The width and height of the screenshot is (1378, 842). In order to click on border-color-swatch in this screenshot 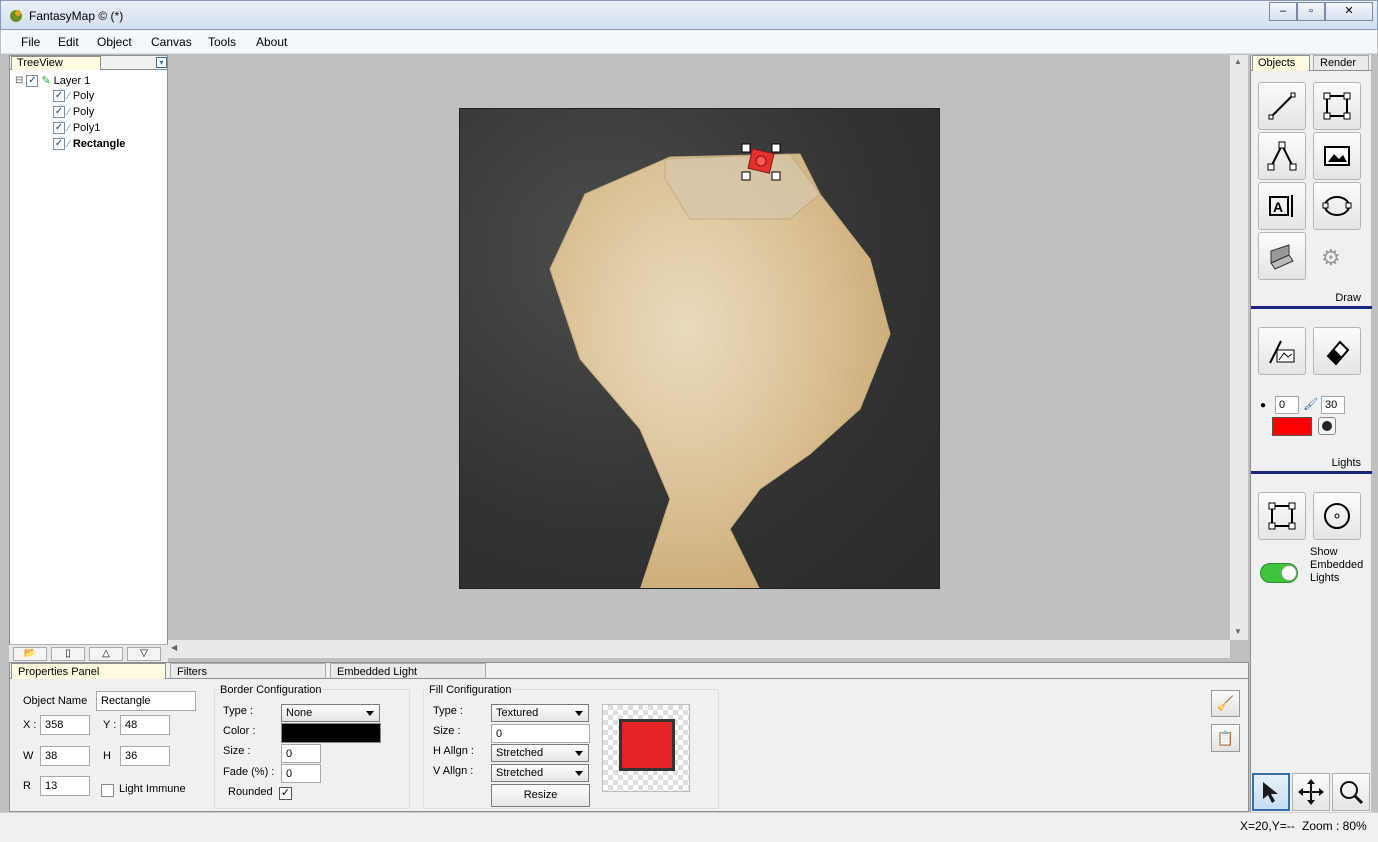, I will do `click(331, 733)`.